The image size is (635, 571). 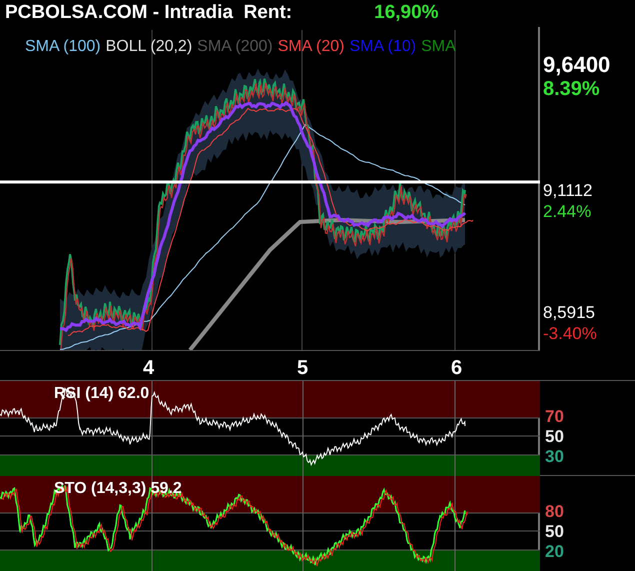 I want to click on level-label: 80, so click(x=555, y=512).